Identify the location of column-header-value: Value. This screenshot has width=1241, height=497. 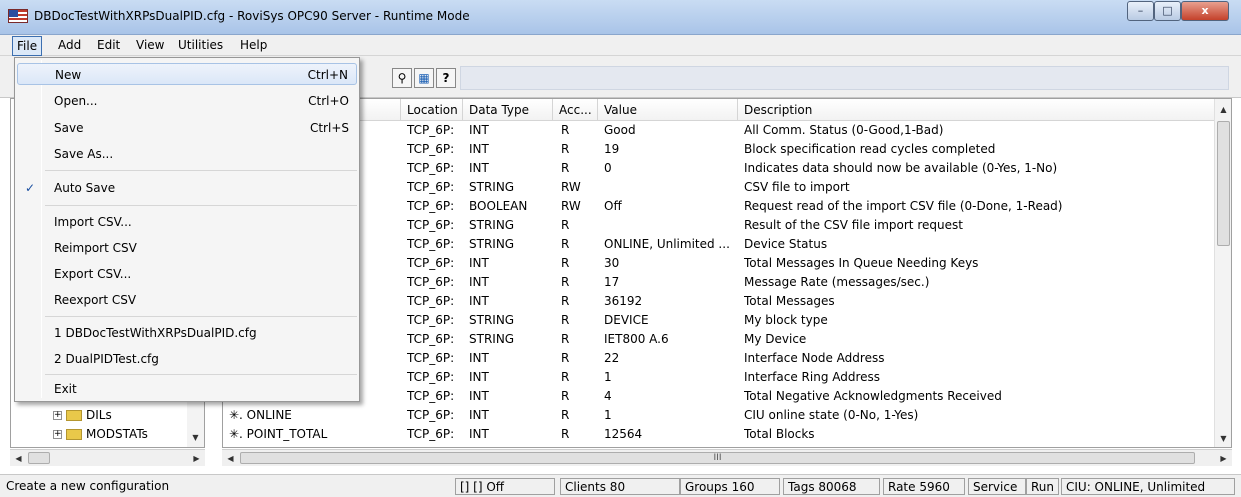
(668, 110).